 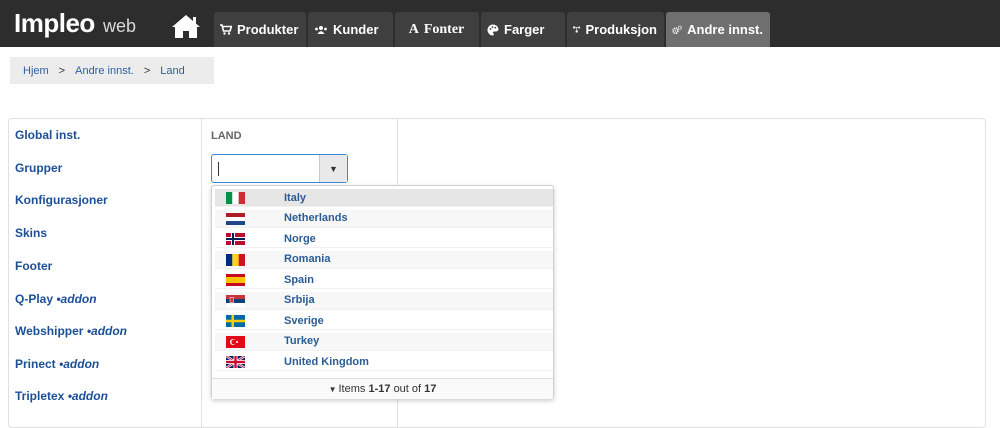 I want to click on sidebar-item-label: Footer, so click(x=34, y=266).